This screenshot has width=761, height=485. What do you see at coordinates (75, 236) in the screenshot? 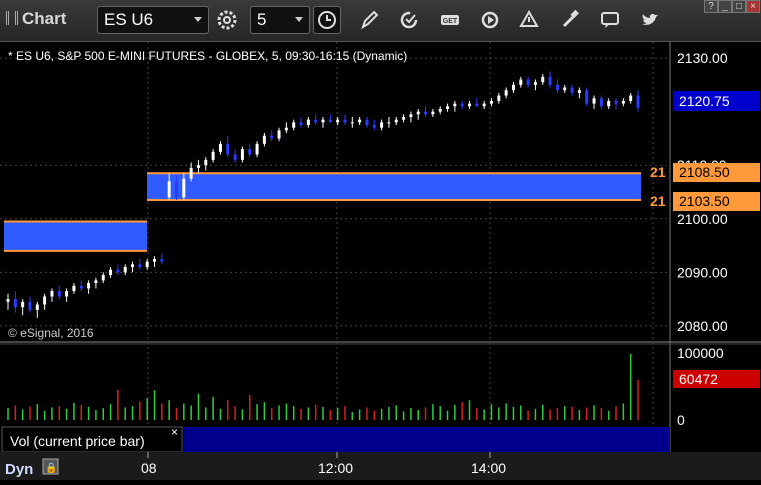
I see `zone-left-box` at bounding box center [75, 236].